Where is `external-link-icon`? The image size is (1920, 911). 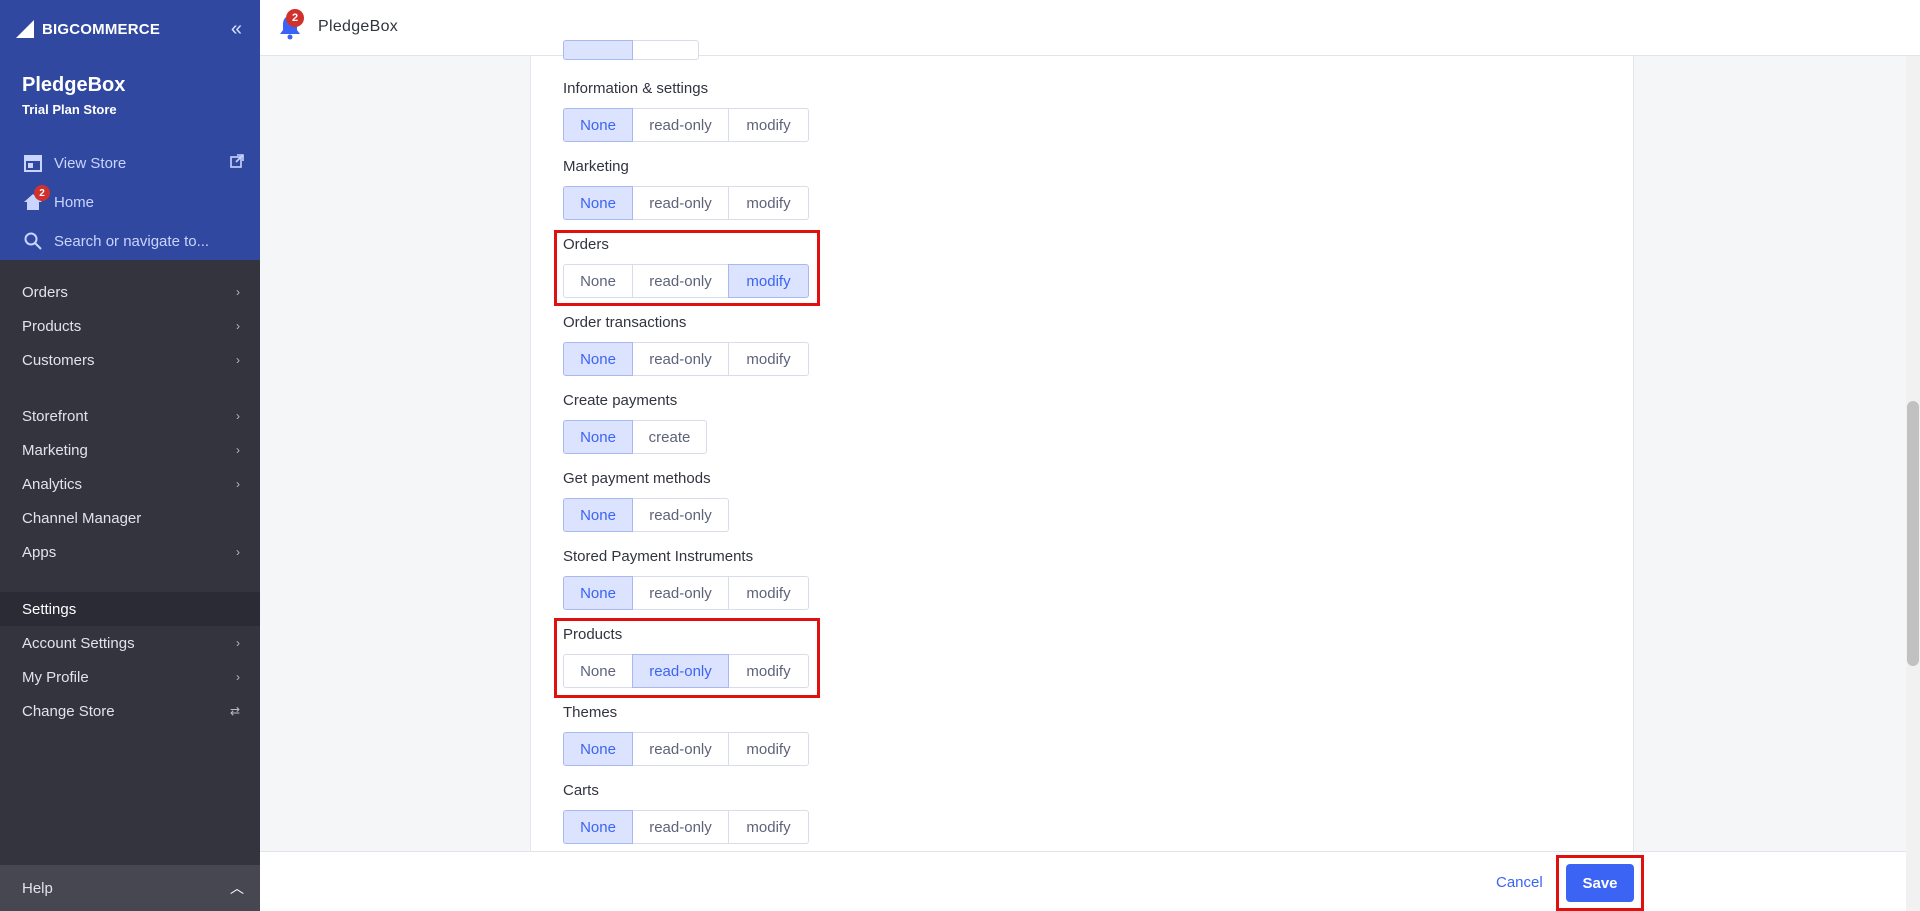 external-link-icon is located at coordinates (237, 163).